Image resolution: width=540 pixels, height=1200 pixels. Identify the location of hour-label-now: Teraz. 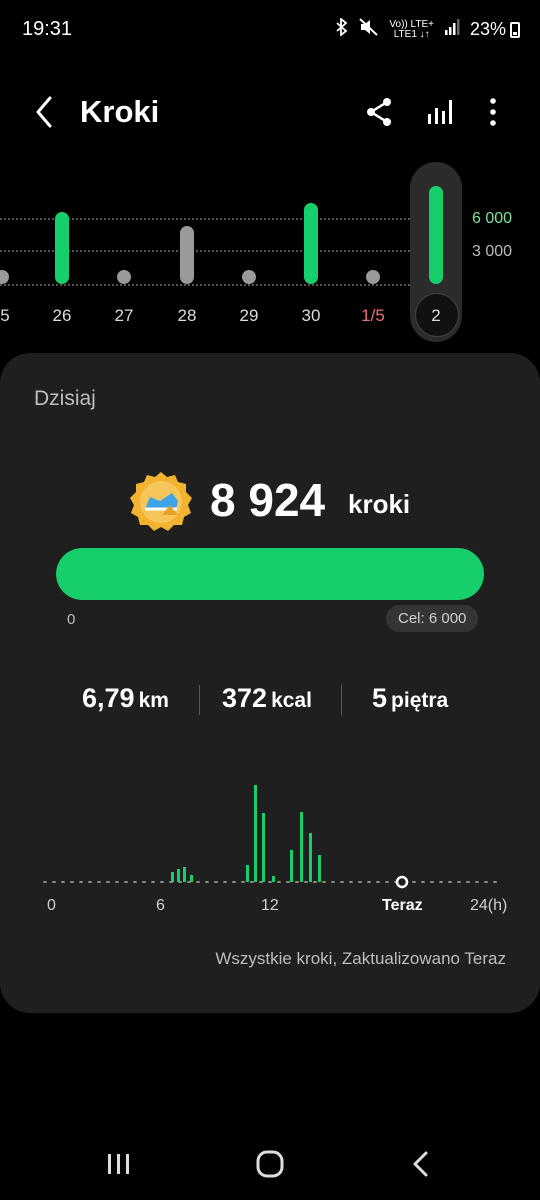
(402, 905).